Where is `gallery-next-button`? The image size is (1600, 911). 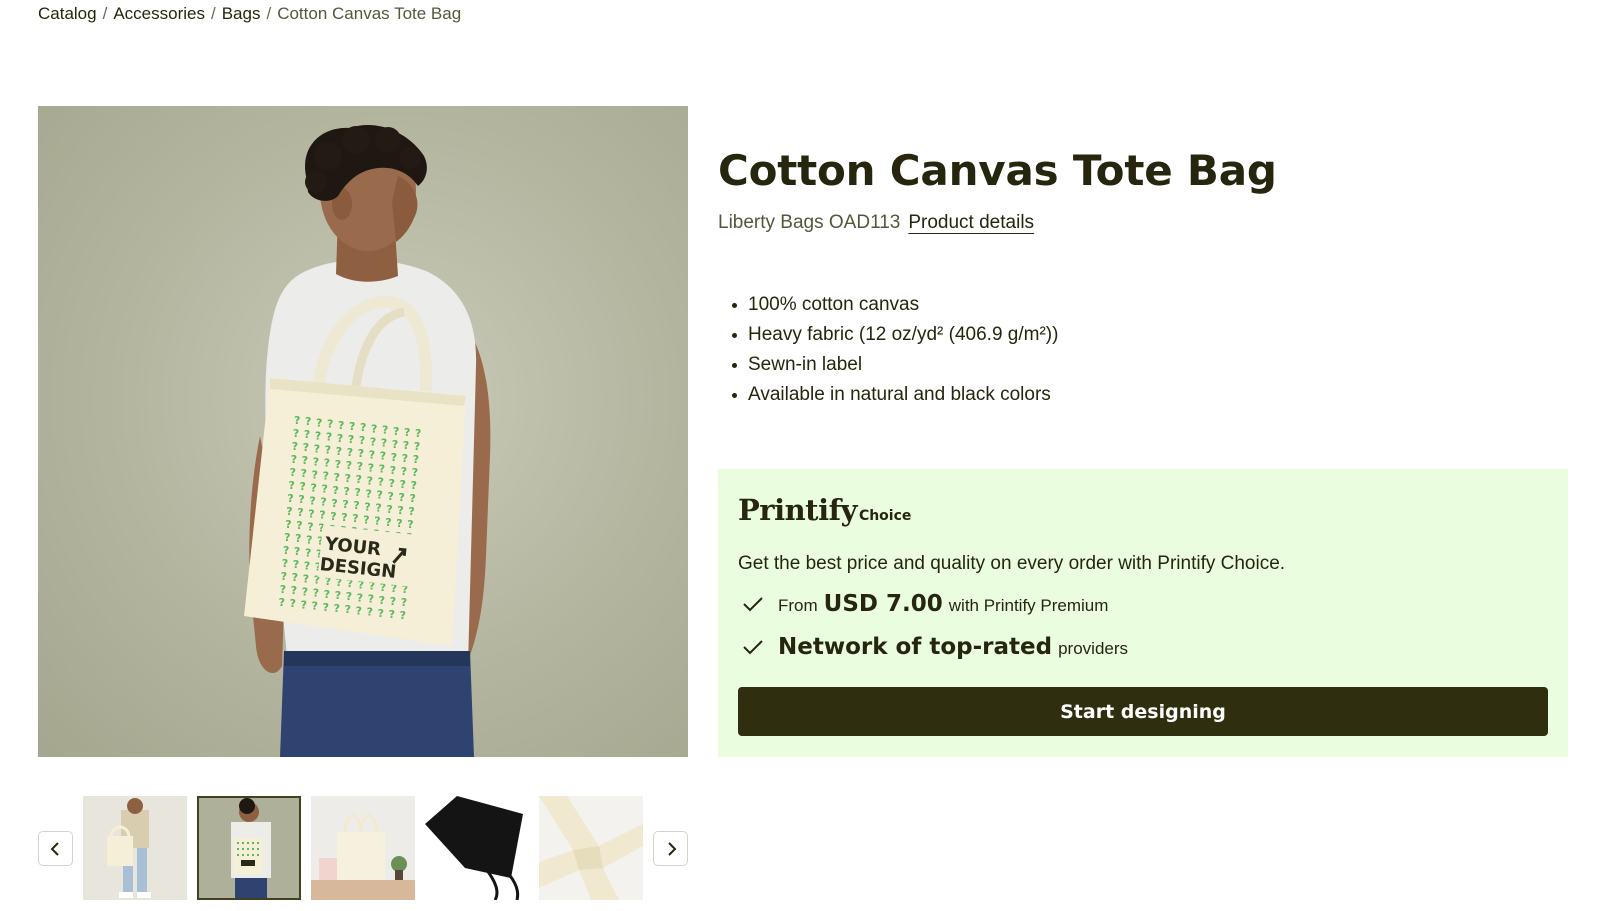 gallery-next-button is located at coordinates (670, 848).